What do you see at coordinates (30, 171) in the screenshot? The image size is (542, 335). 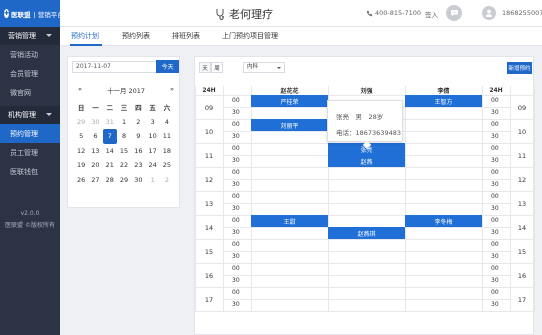 I see `sidebar-item-wallet: 医联钱包` at bounding box center [30, 171].